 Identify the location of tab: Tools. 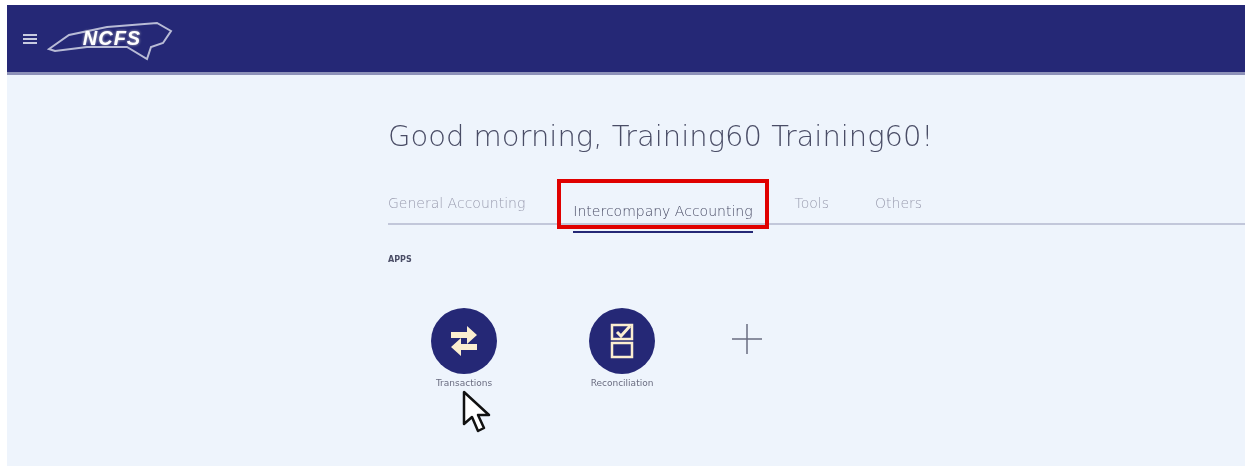
(812, 208).